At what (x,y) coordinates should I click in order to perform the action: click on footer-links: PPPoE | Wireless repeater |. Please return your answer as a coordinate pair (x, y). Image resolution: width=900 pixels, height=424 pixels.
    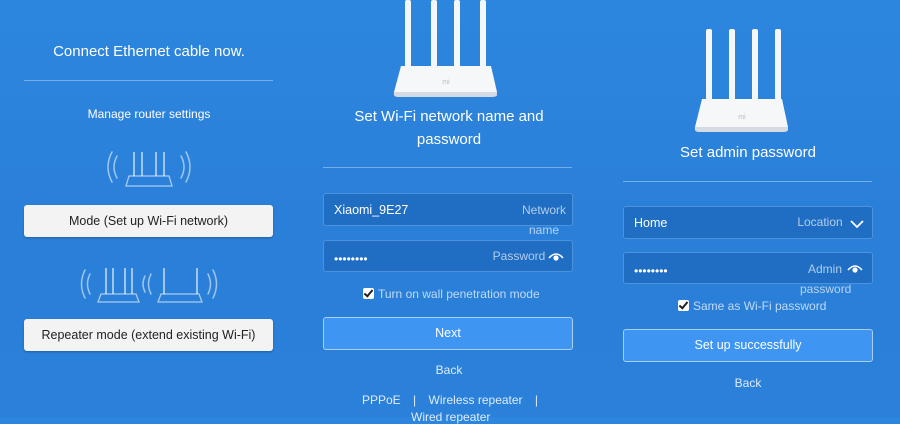
    Looking at the image, I should click on (454, 400).